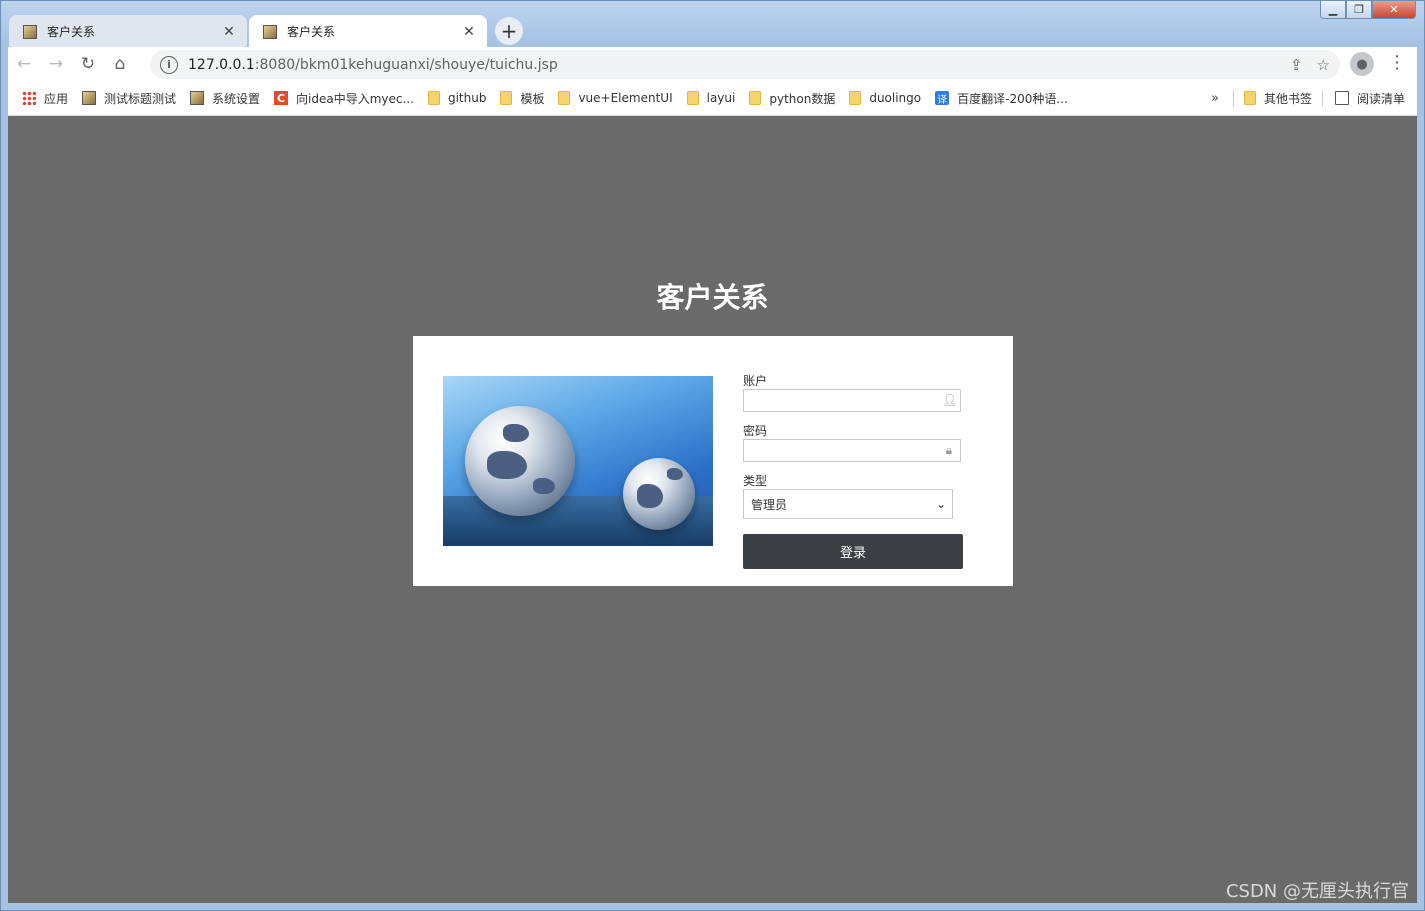 This screenshot has height=911, width=1425. What do you see at coordinates (509, 31) in the screenshot?
I see `new-tab-button: +` at bounding box center [509, 31].